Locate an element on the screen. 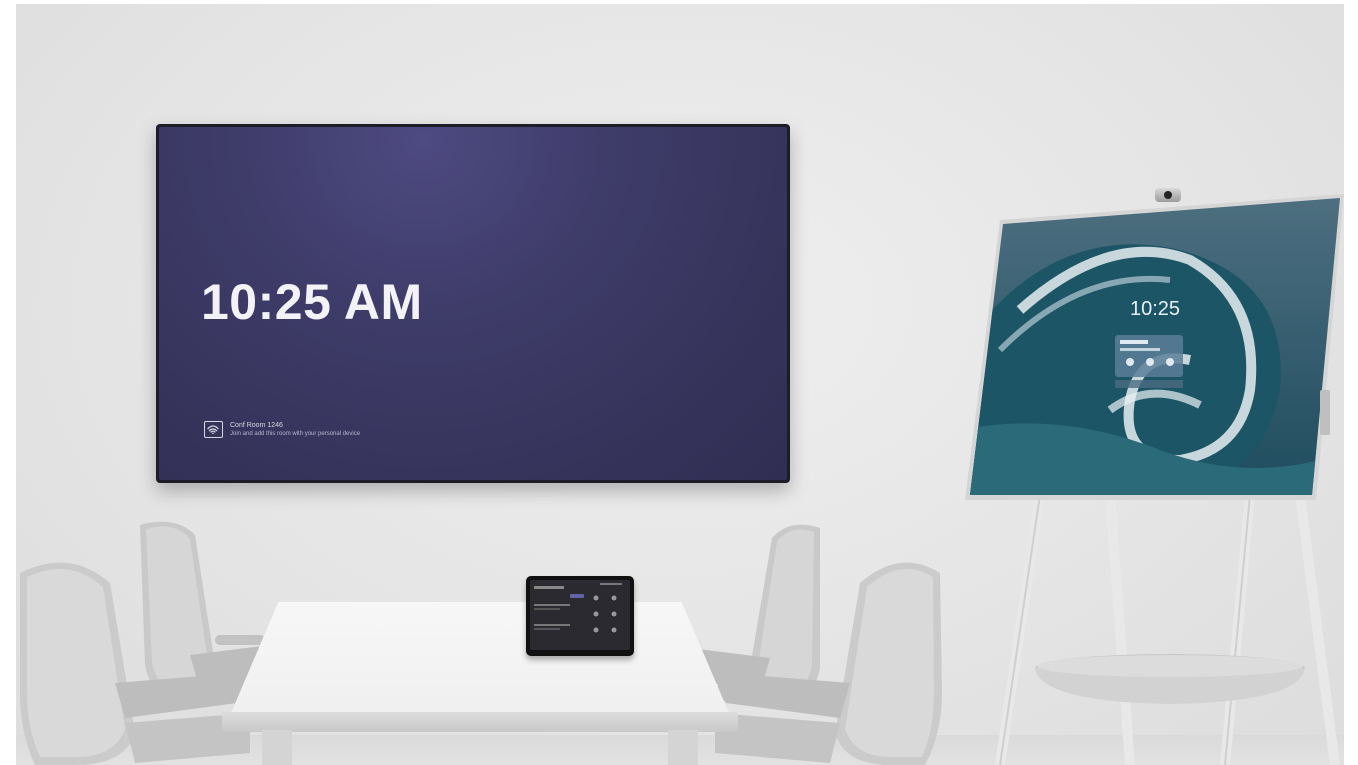 This screenshot has width=1358, height=765. cast-icon is located at coordinates (213, 429).